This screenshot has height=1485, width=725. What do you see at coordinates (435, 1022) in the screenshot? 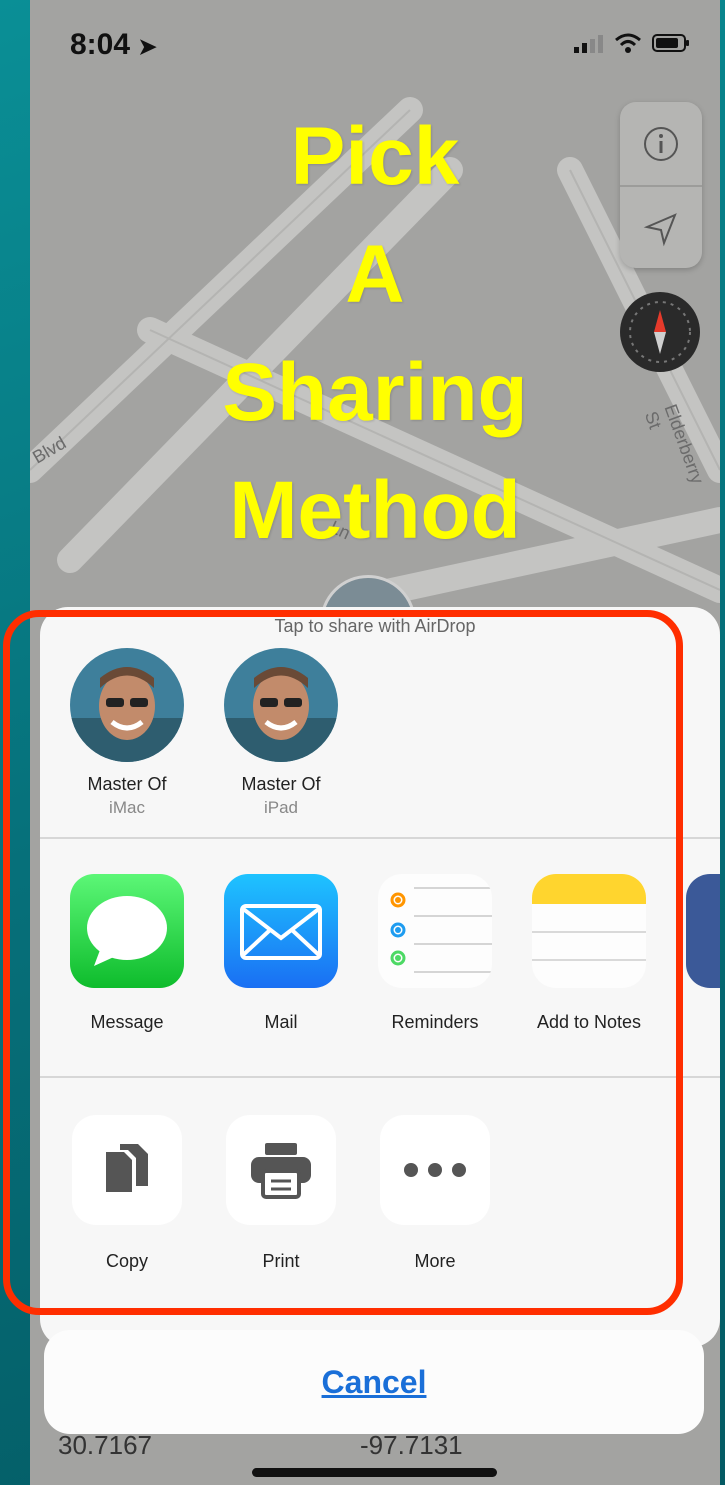
I see `app-label: Reminders` at bounding box center [435, 1022].